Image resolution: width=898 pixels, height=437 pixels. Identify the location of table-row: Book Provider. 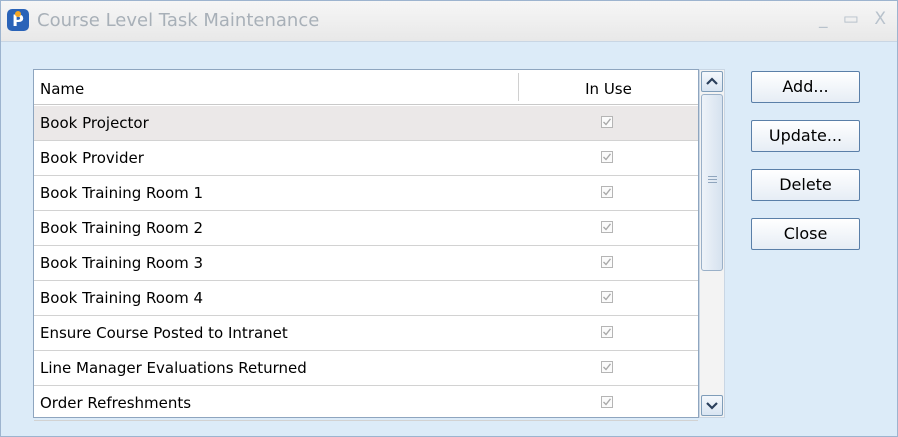
(366, 158).